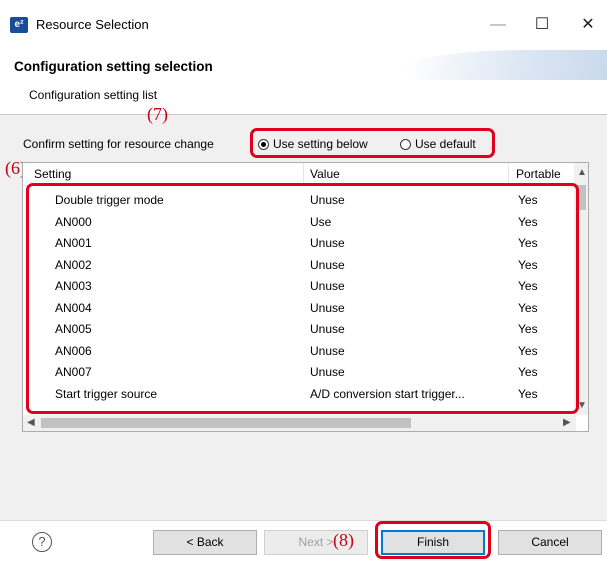 Image resolution: width=607 pixels, height=570 pixels. I want to click on radio-label: Use setting below, so click(320, 144).